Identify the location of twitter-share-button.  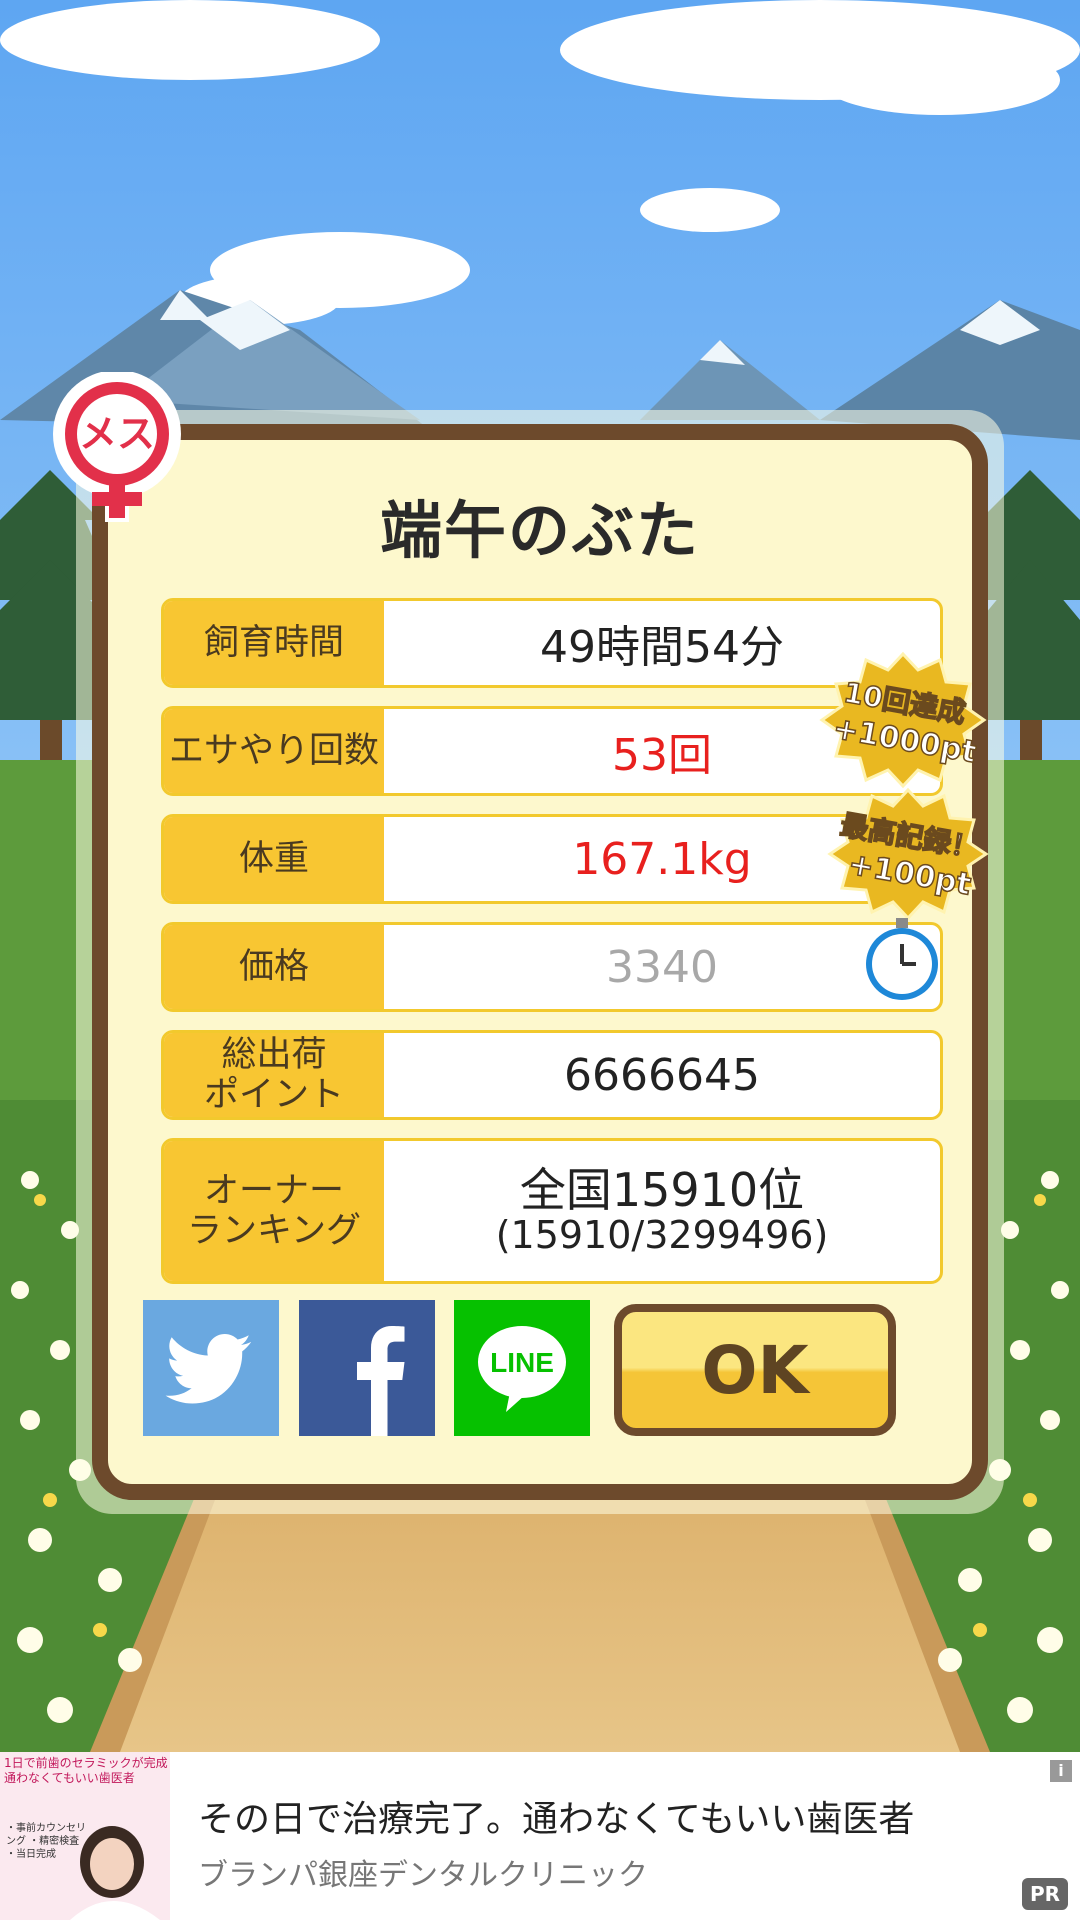
(211, 1368).